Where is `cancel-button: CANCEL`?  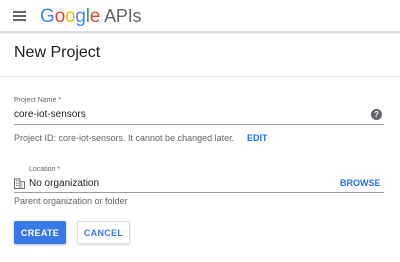
cancel-button: CANCEL is located at coordinates (103, 232).